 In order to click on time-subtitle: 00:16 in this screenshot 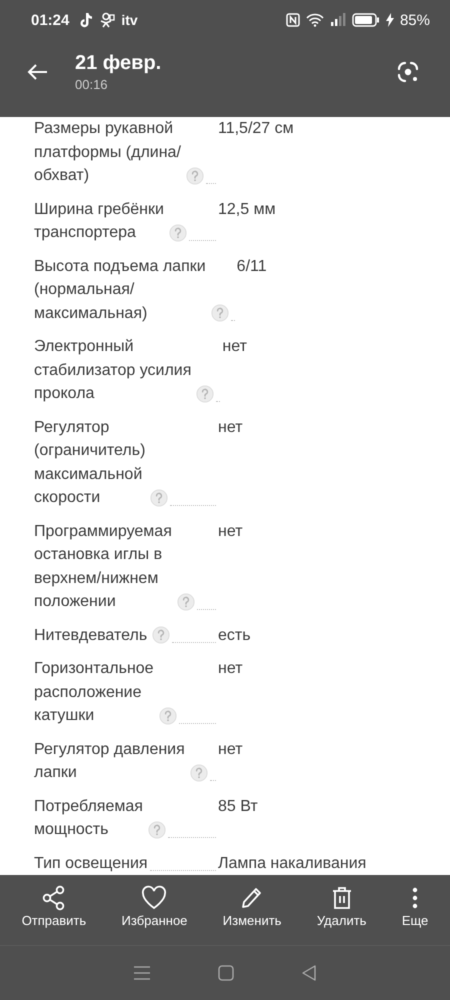, I will do `click(92, 85)`.